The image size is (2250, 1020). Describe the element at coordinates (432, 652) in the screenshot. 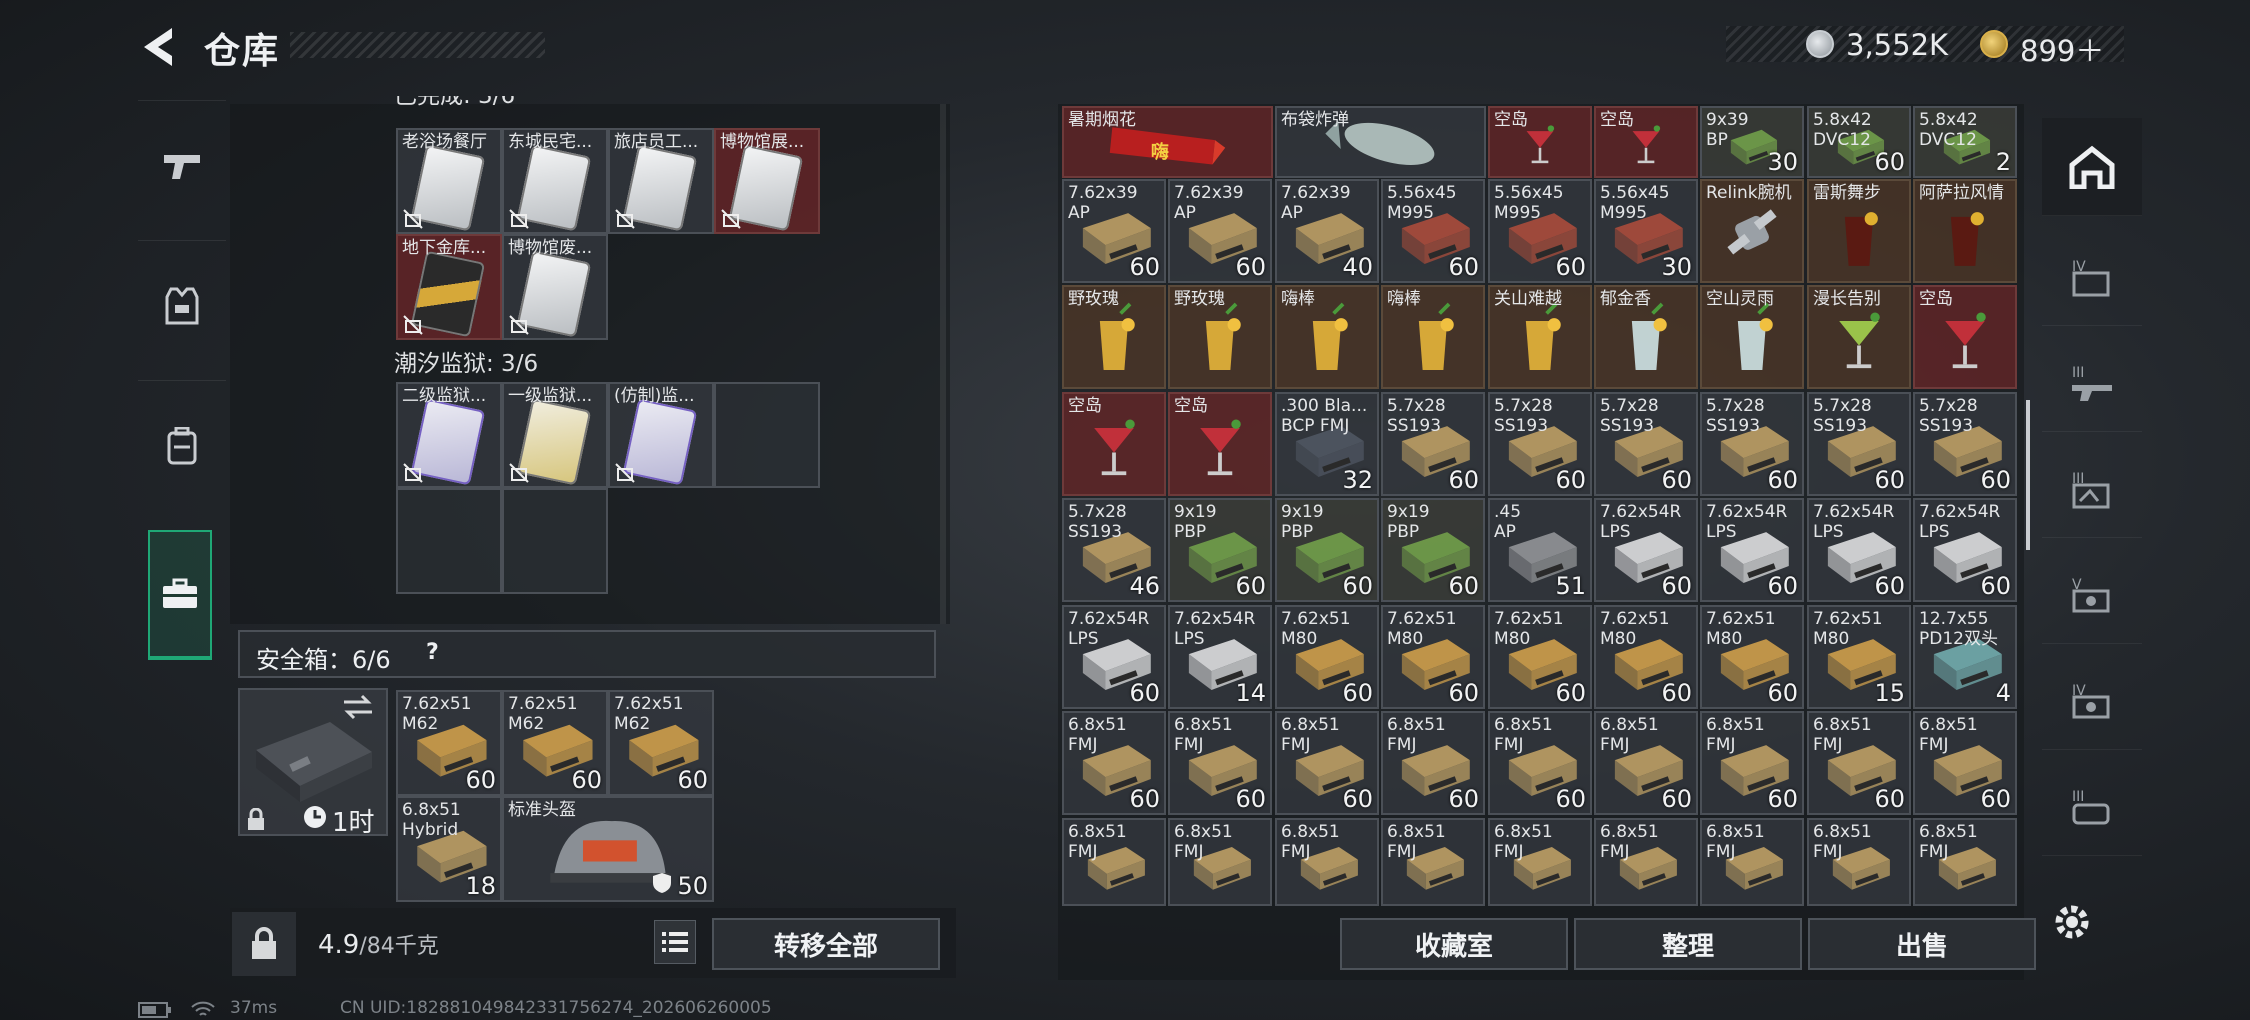

I see `safebox-help-button: ?` at that location.